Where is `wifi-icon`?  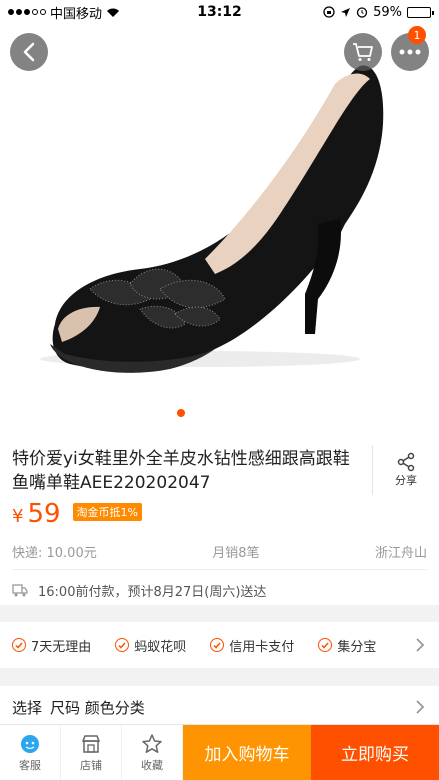
wifi-icon is located at coordinates (113, 12).